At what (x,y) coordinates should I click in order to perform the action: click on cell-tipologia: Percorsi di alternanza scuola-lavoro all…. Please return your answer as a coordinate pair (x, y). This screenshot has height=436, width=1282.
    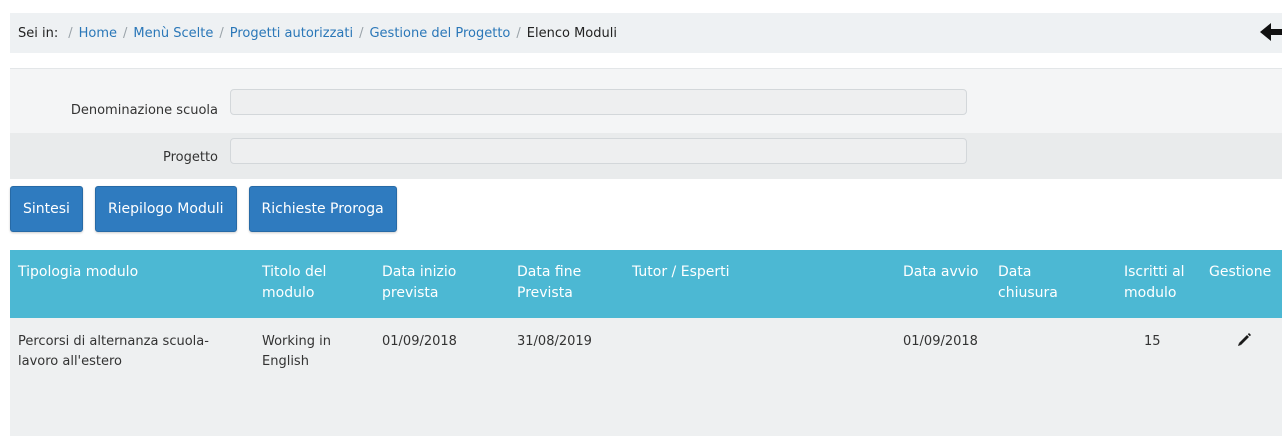
    Looking at the image, I should click on (113, 351).